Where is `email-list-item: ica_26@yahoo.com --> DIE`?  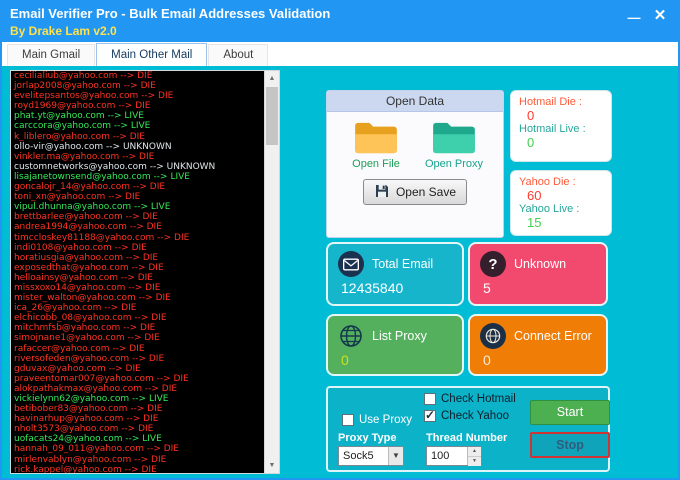
email-list-item: ica_26@yahoo.com --> DIE is located at coordinates (137, 308).